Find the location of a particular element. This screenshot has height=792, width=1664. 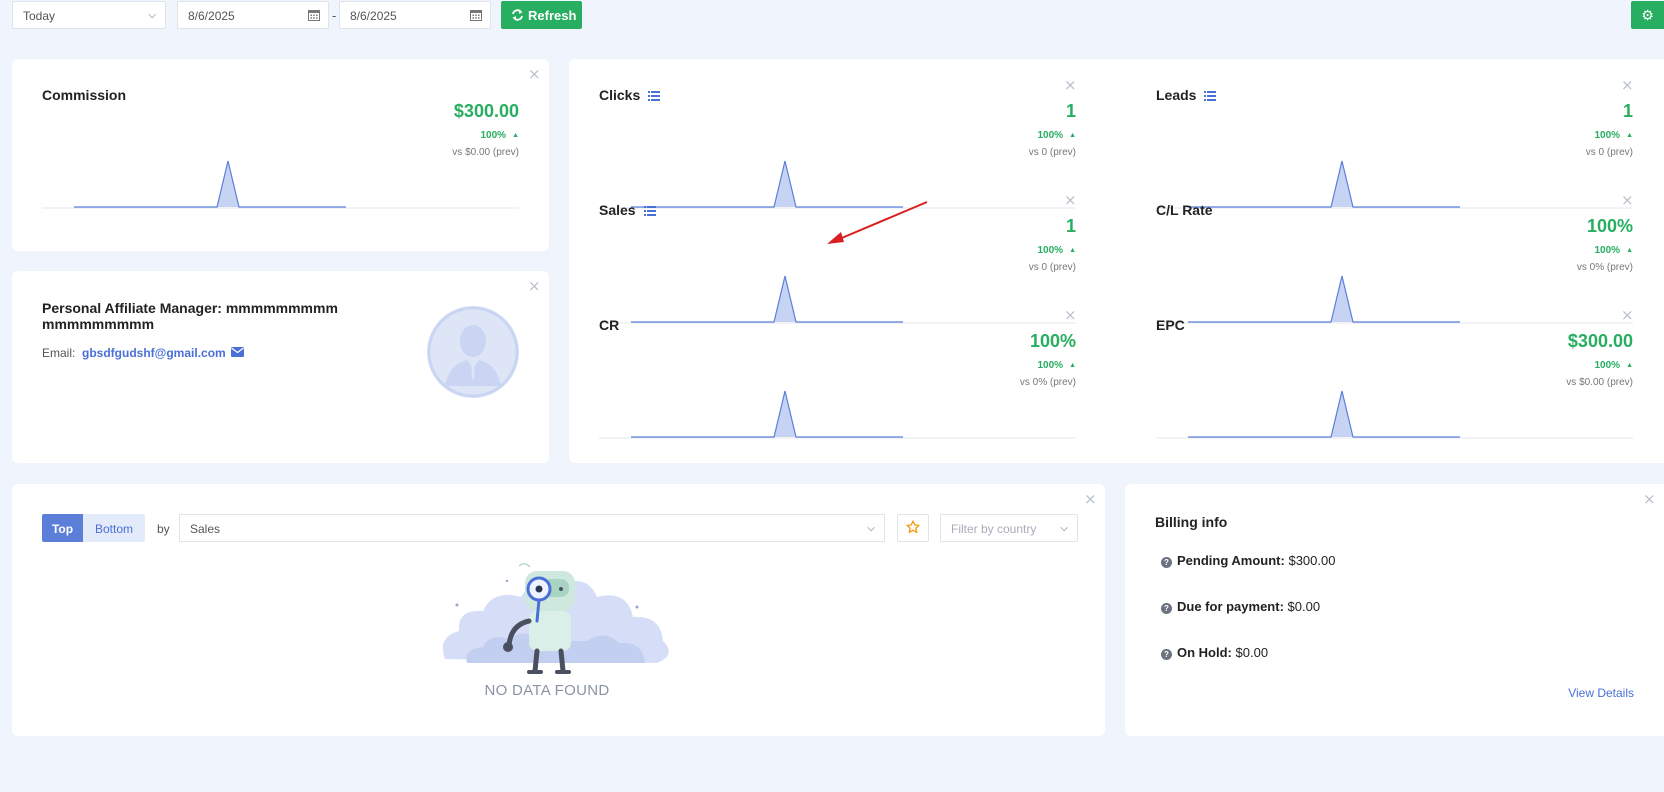

epc-value: $300.00 is located at coordinates (1600, 341).